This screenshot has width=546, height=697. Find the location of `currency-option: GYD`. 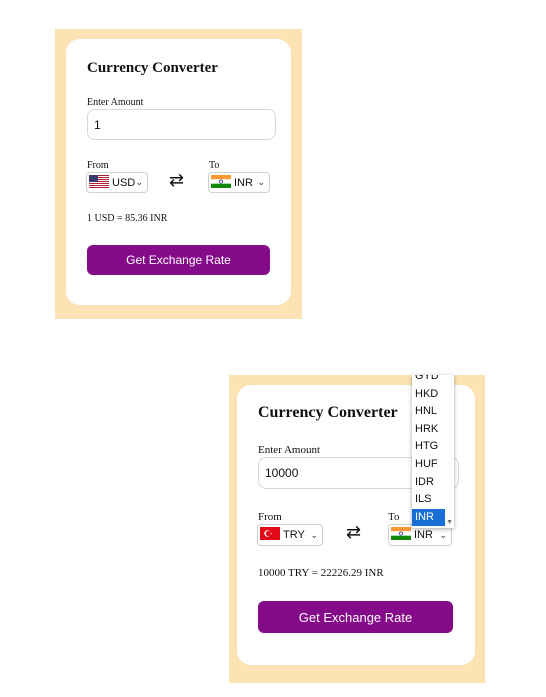

currency-option: GYD is located at coordinates (433, 380).